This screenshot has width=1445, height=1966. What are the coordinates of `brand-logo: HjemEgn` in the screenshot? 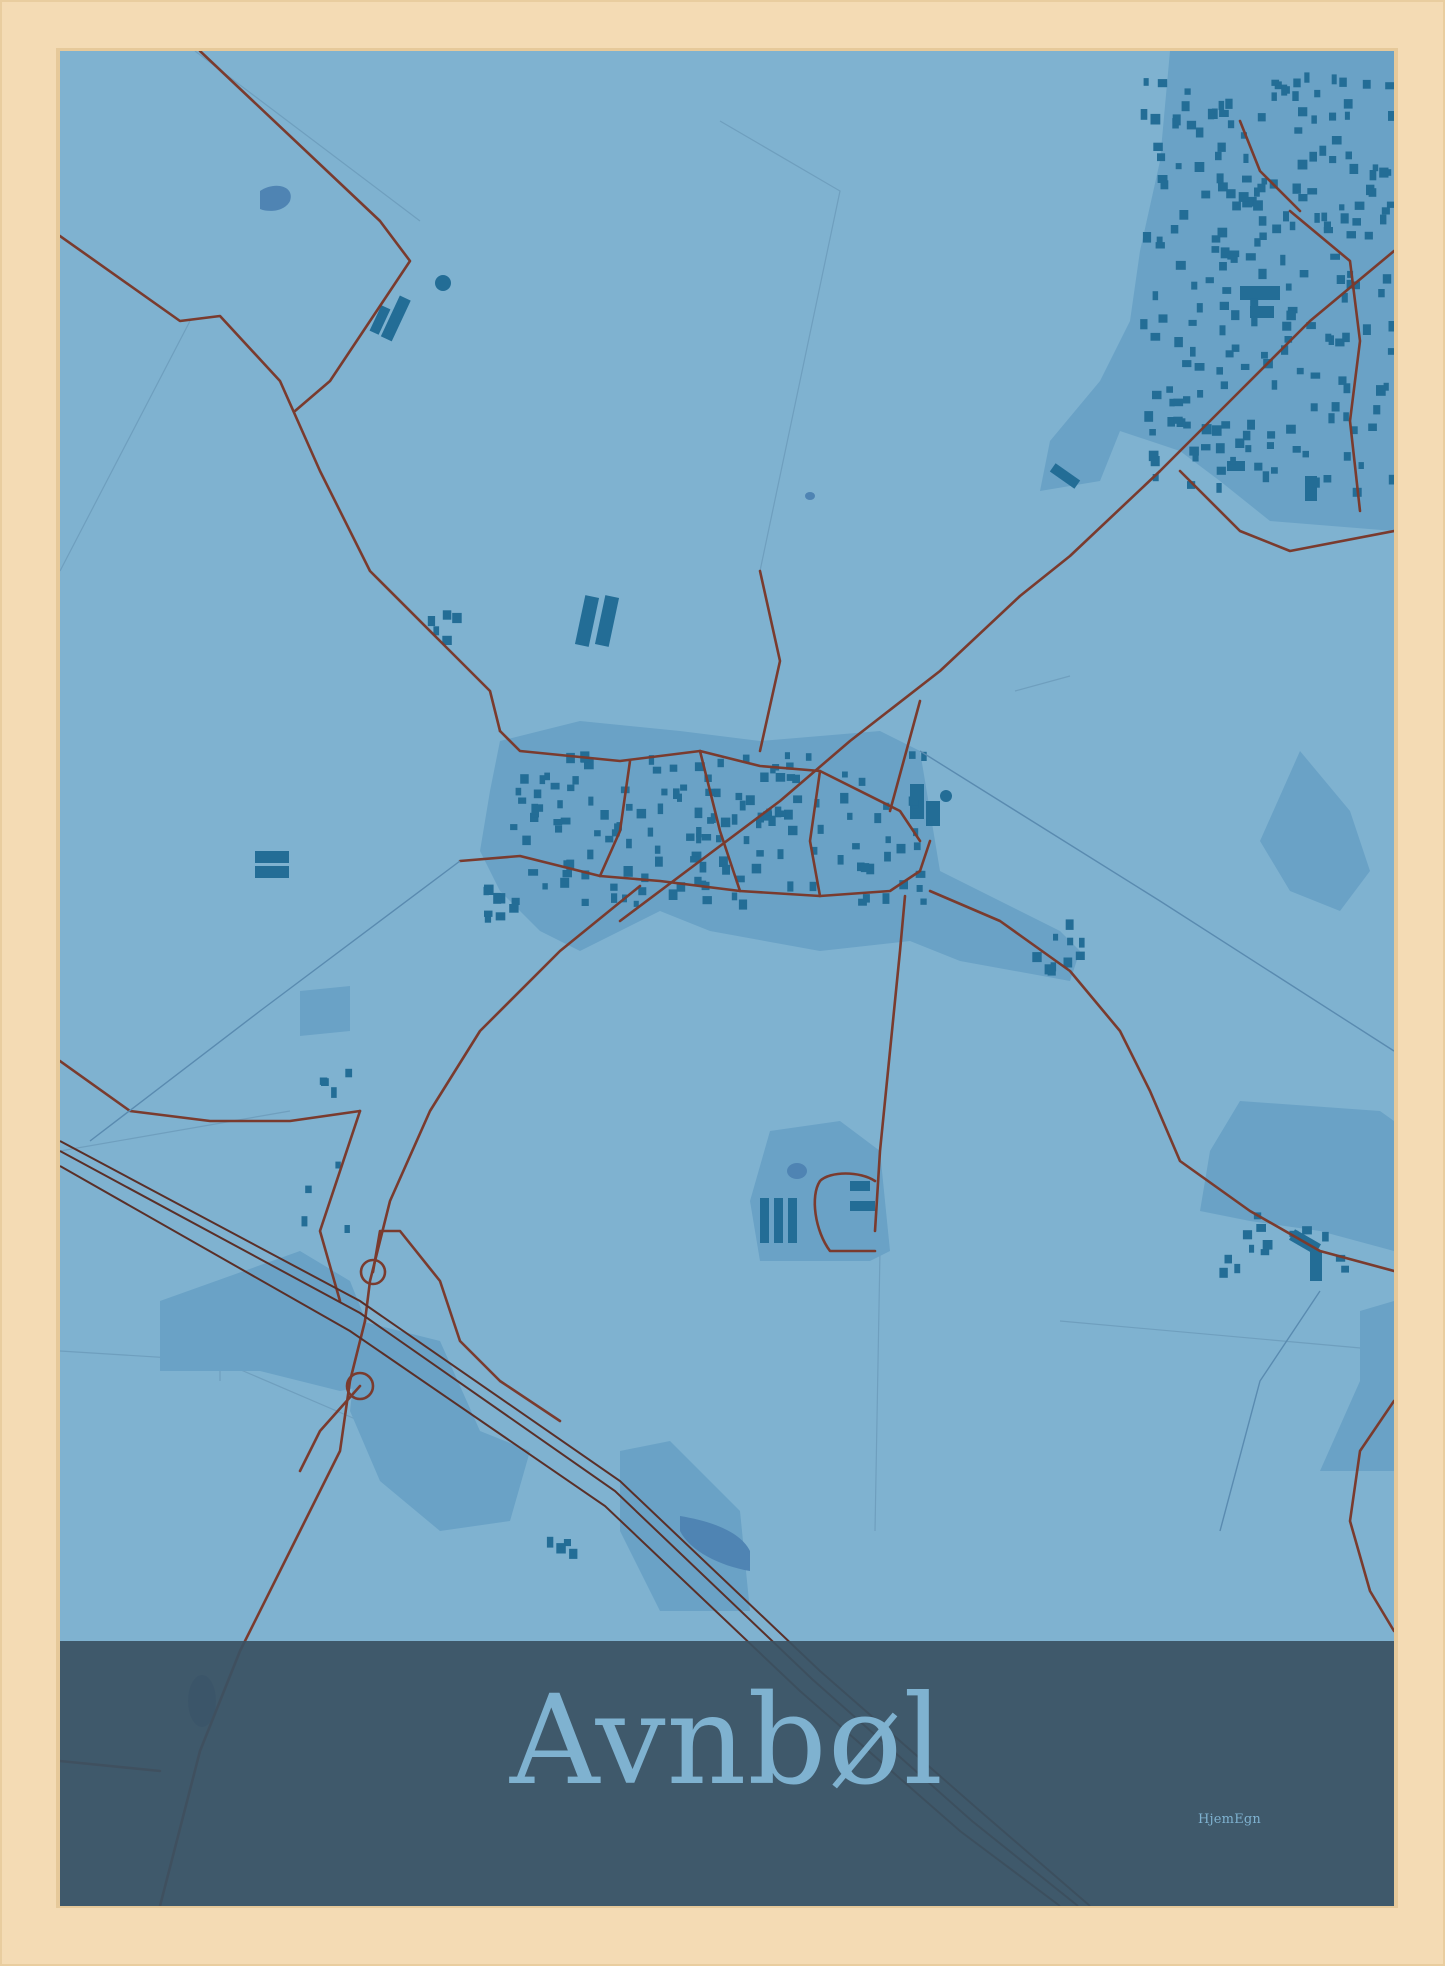 It's located at (1229, 1819).